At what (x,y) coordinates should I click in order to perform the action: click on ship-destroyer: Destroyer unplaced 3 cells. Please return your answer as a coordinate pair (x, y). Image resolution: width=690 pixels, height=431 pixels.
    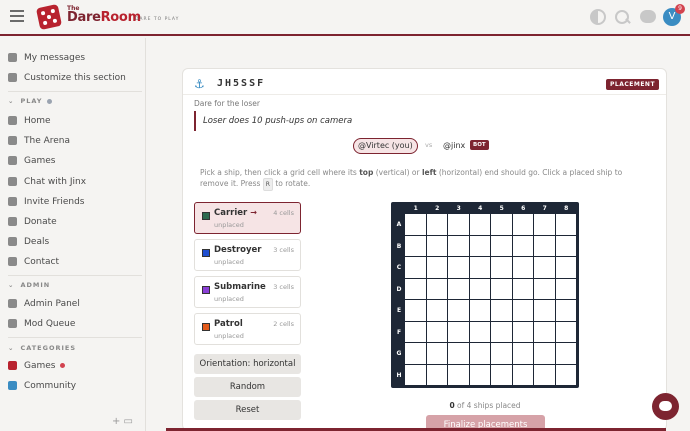
    Looking at the image, I should click on (247, 255).